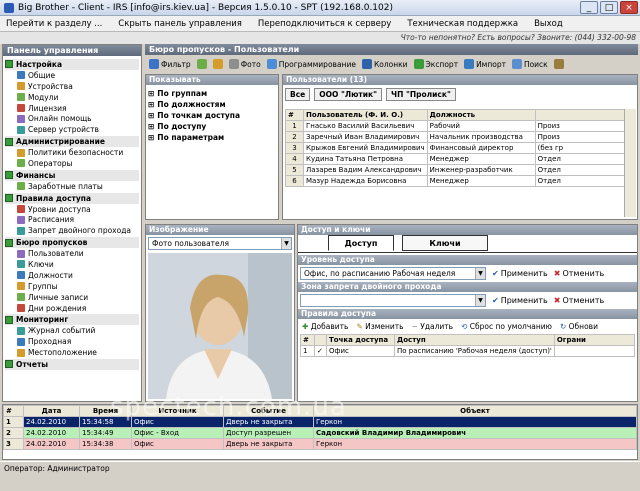 The width and height of the screenshot is (640, 491). I want to click on rules-col-check, so click(320, 340).